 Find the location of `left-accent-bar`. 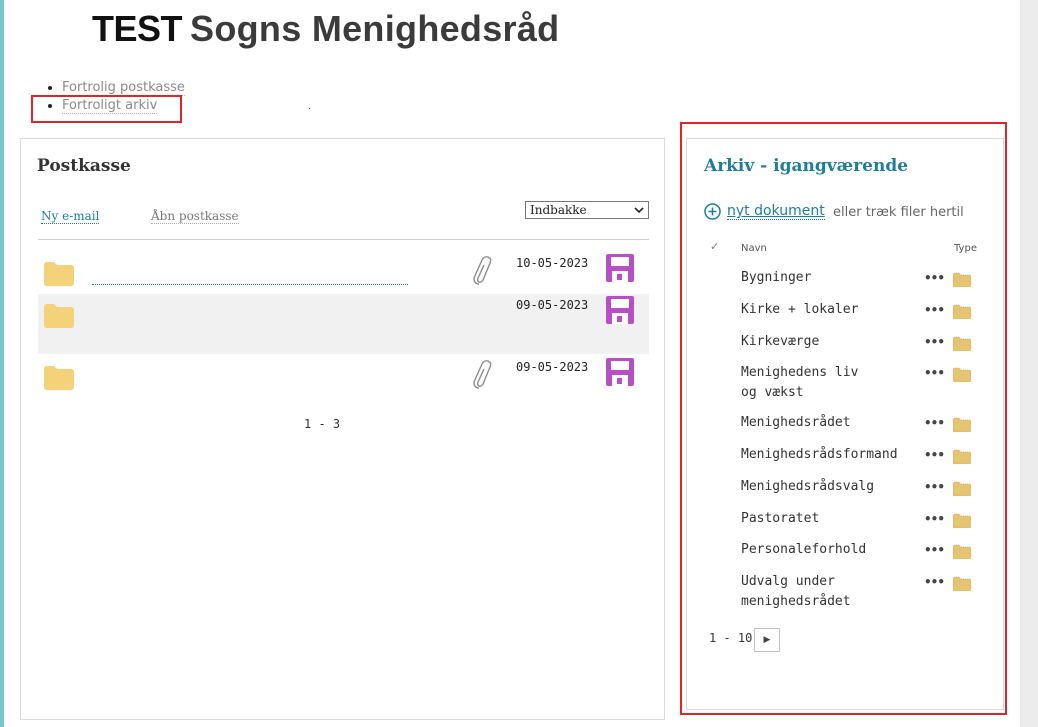

left-accent-bar is located at coordinates (2, 363).